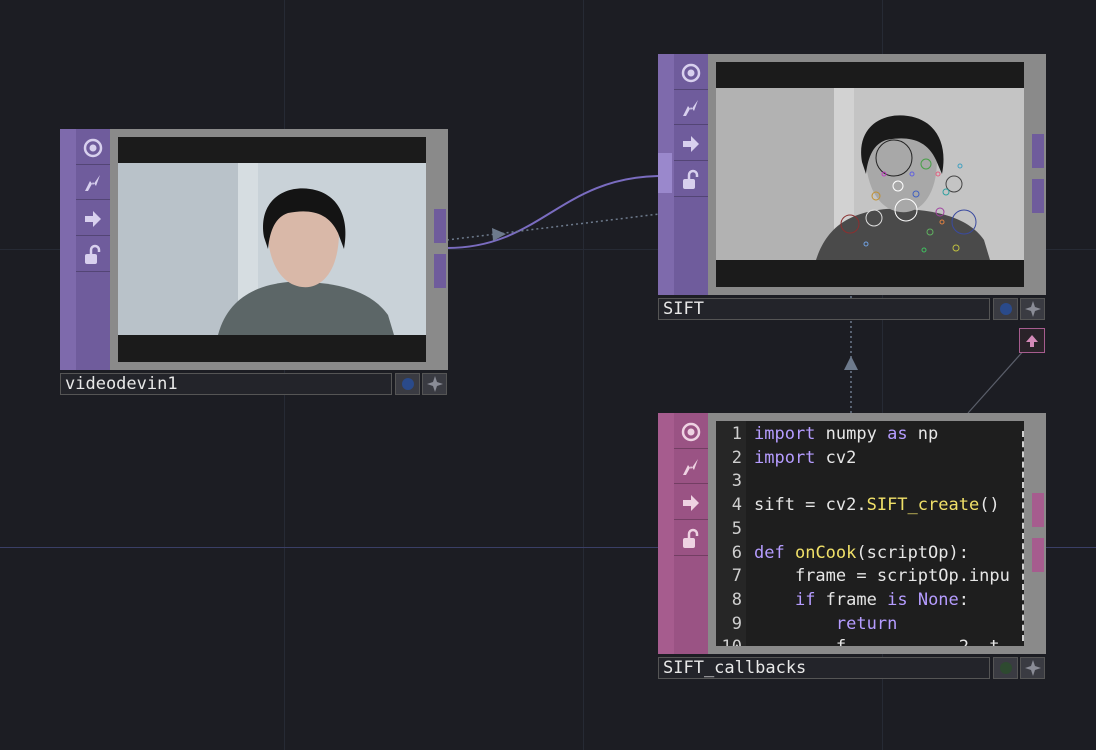 The width and height of the screenshot is (1096, 750). I want to click on code-line: 1 import numpy as np, so click(863, 435).